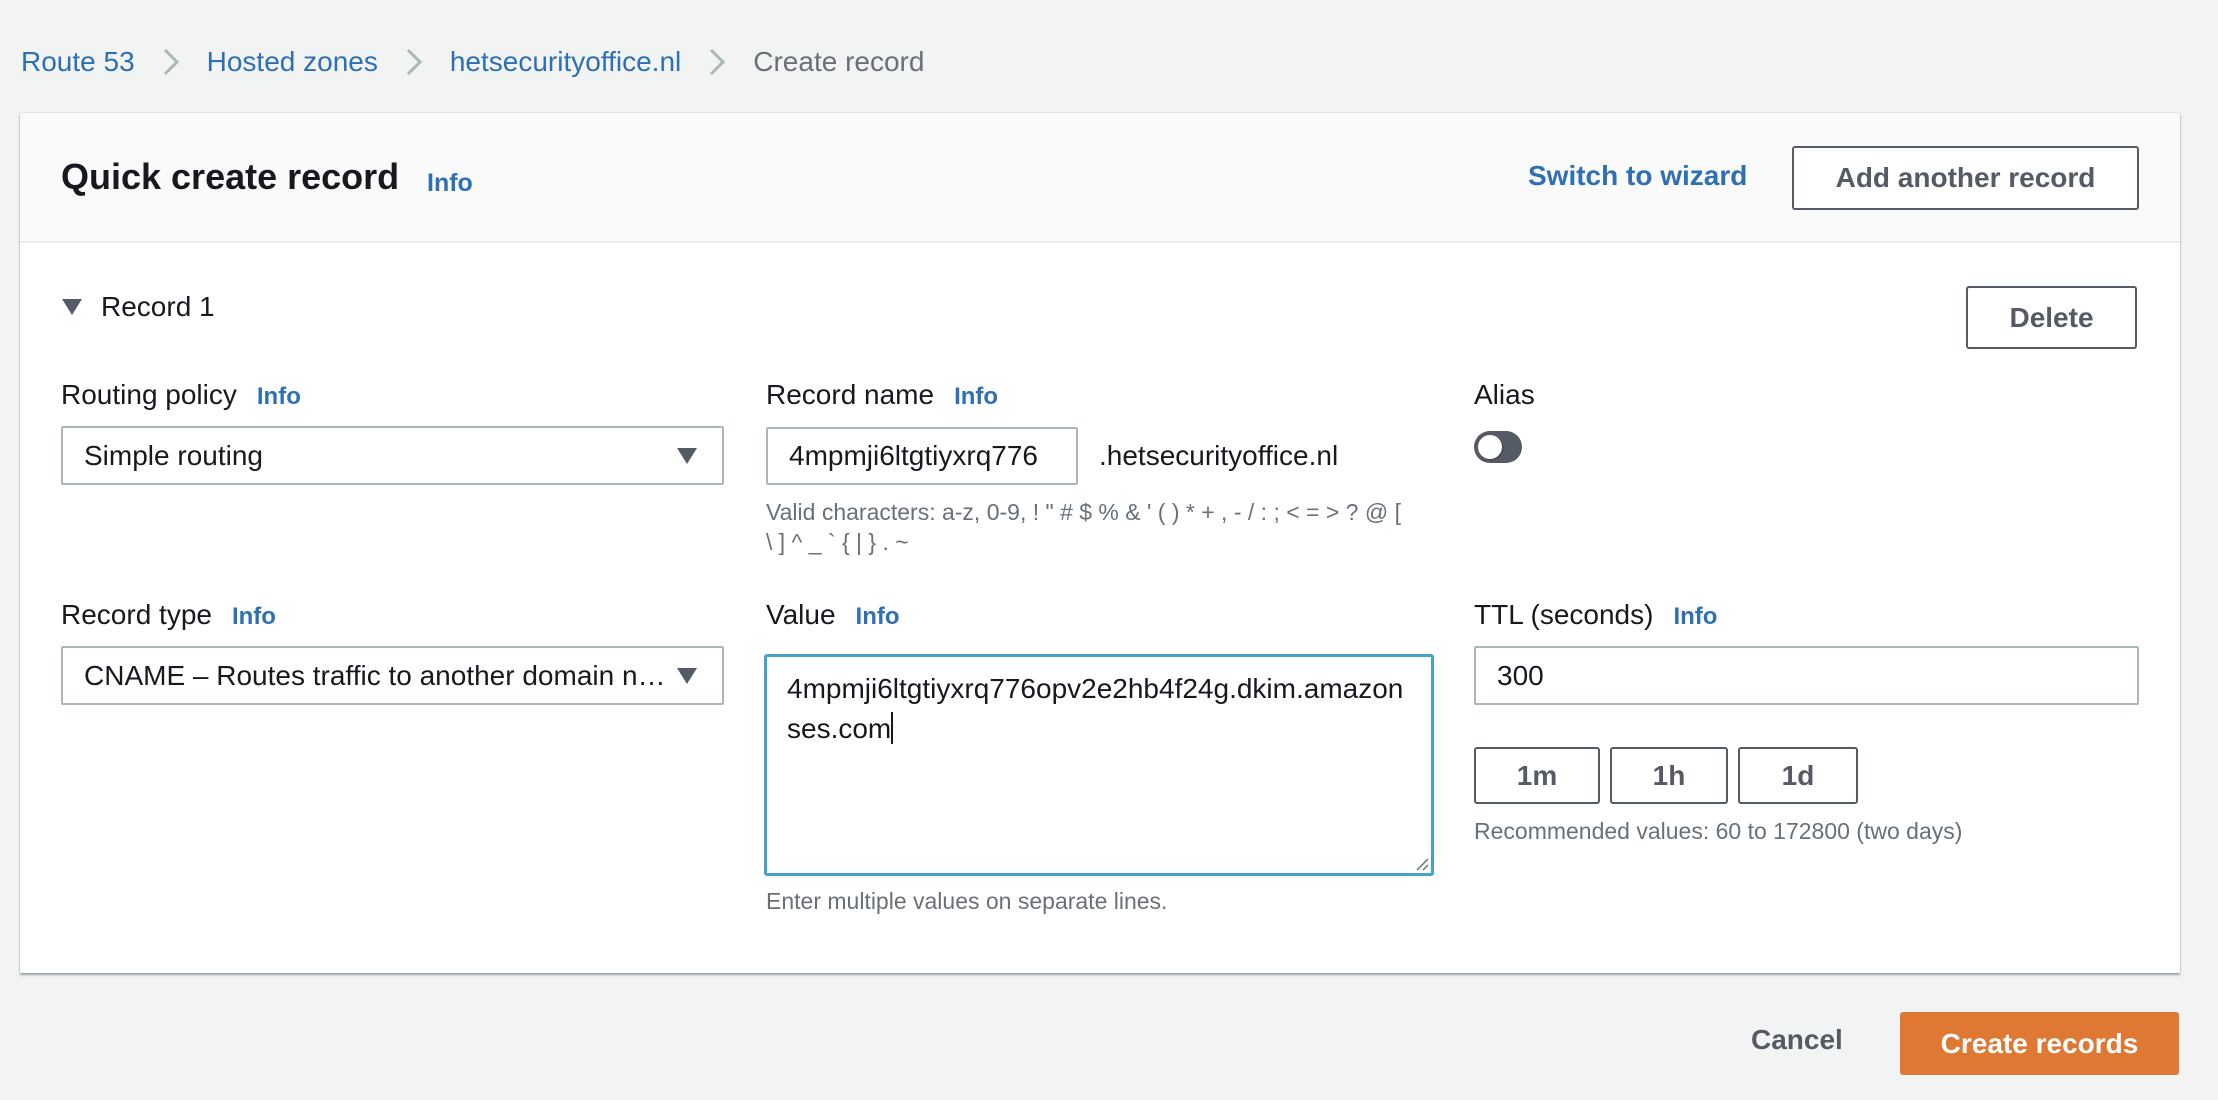 The height and width of the screenshot is (1100, 2218). Describe the element at coordinates (1422, 864) in the screenshot. I see `resize-handle-icon` at that location.